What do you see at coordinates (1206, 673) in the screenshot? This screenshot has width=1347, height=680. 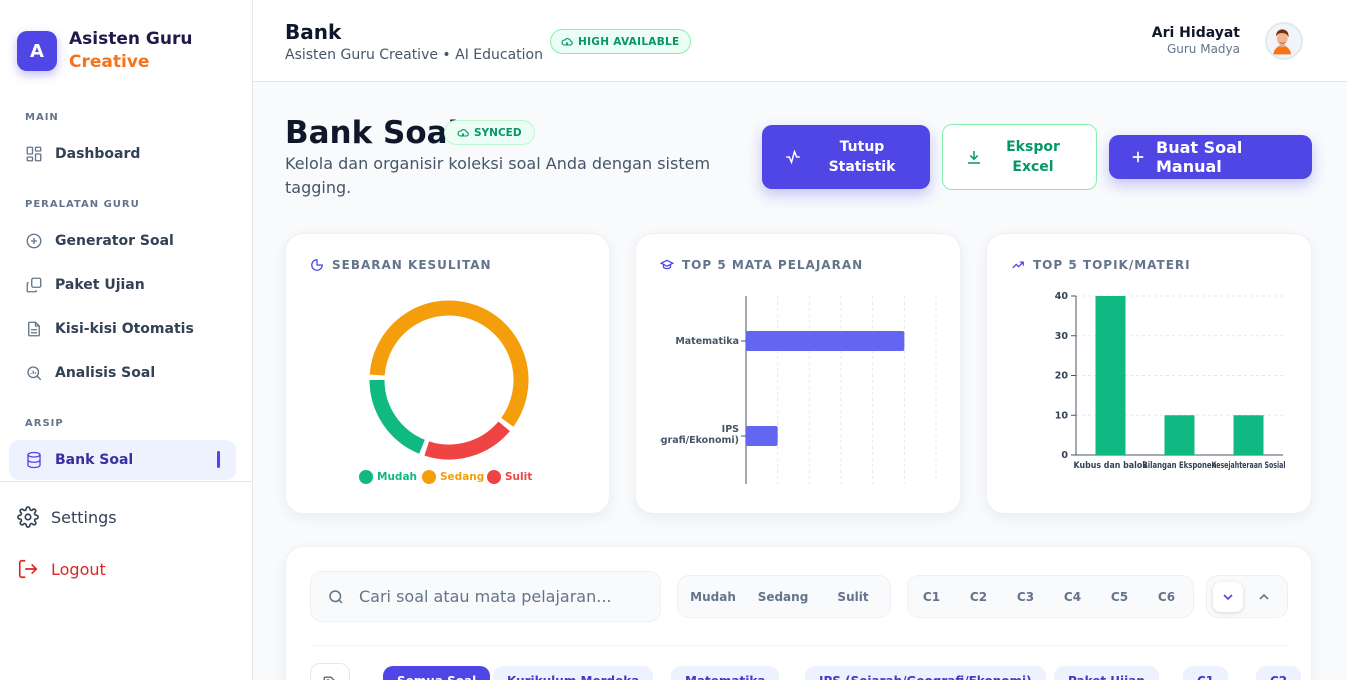 I see `chip-c1: C1` at bounding box center [1206, 673].